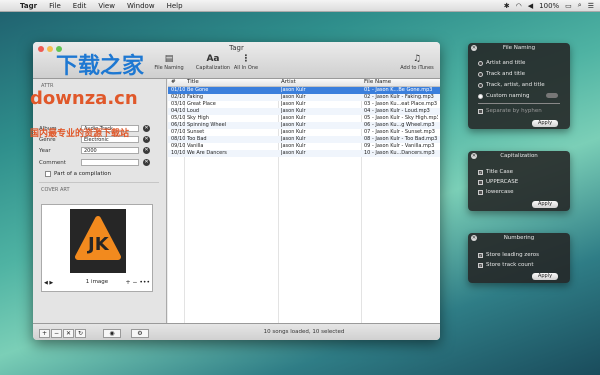  I want to click on battery-icon: ▭, so click(568, 6).